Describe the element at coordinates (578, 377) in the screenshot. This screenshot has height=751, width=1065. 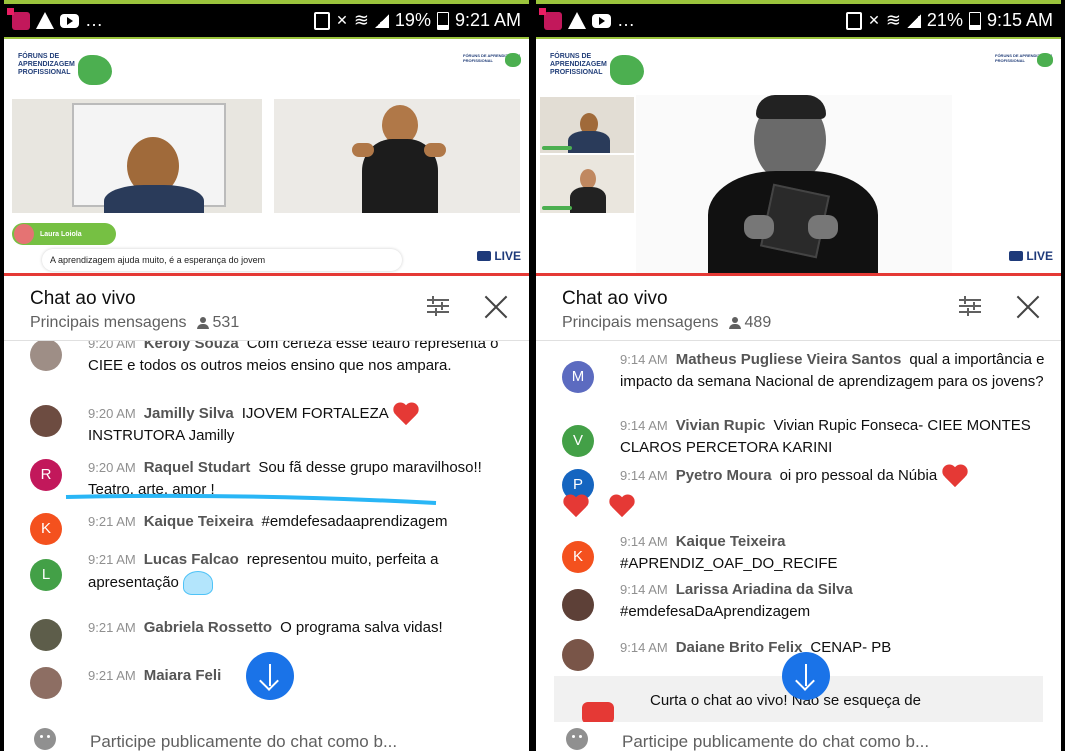
I see `user-avatar: M` at that location.